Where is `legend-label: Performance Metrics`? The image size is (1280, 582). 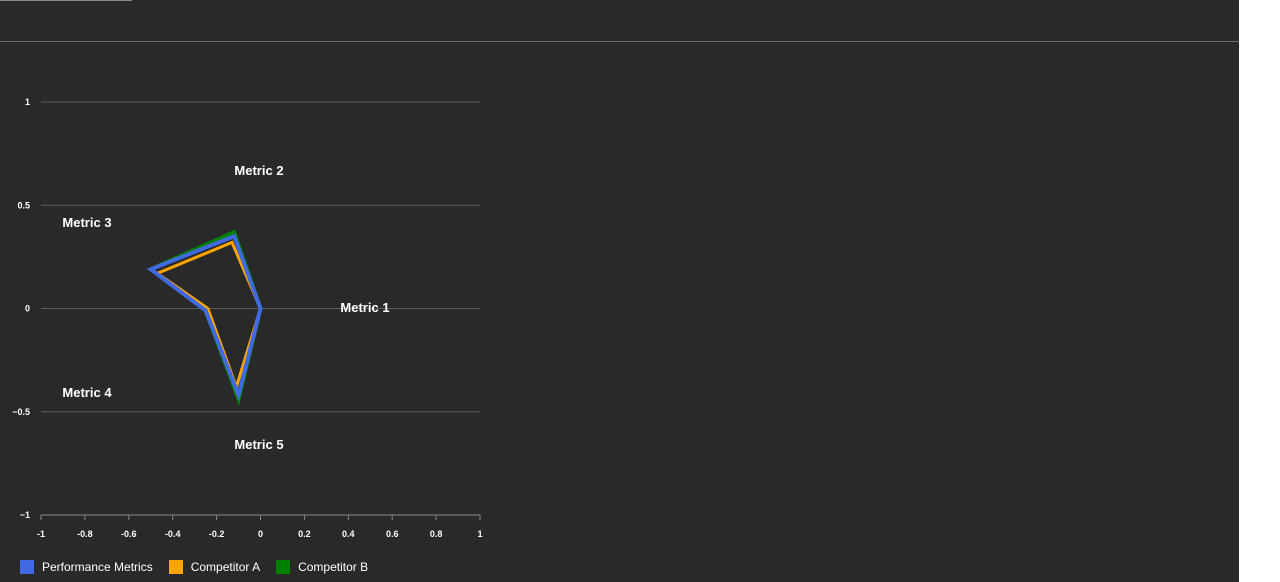 legend-label: Performance Metrics is located at coordinates (97, 567).